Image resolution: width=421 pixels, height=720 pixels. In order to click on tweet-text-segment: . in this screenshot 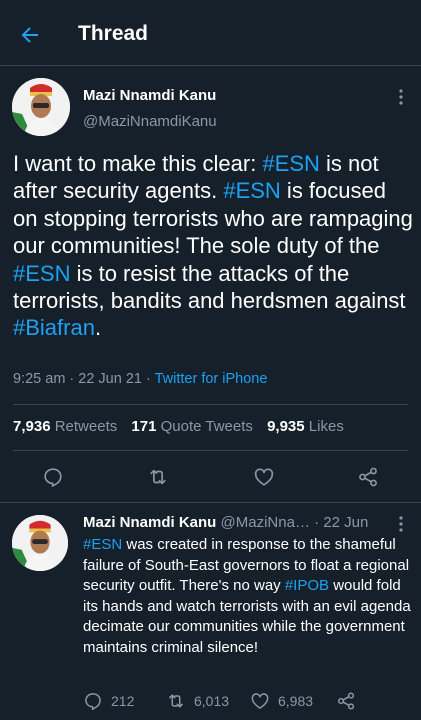, I will do `click(98, 328)`.